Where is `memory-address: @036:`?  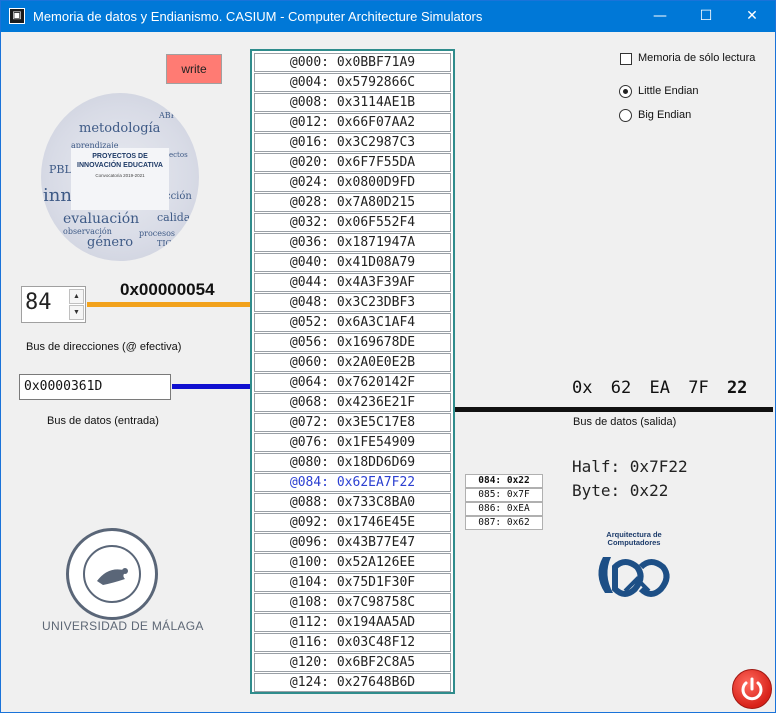
memory-address: @036: is located at coordinates (309, 242).